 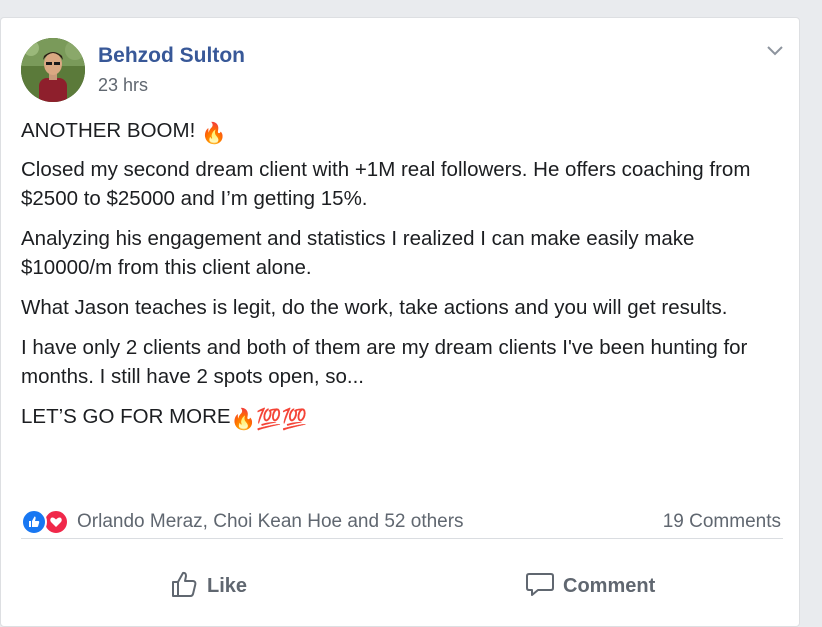 What do you see at coordinates (406, 418) in the screenshot?
I see `post-paragraph: LET’S GO FOR MORE🔥💯💯` at bounding box center [406, 418].